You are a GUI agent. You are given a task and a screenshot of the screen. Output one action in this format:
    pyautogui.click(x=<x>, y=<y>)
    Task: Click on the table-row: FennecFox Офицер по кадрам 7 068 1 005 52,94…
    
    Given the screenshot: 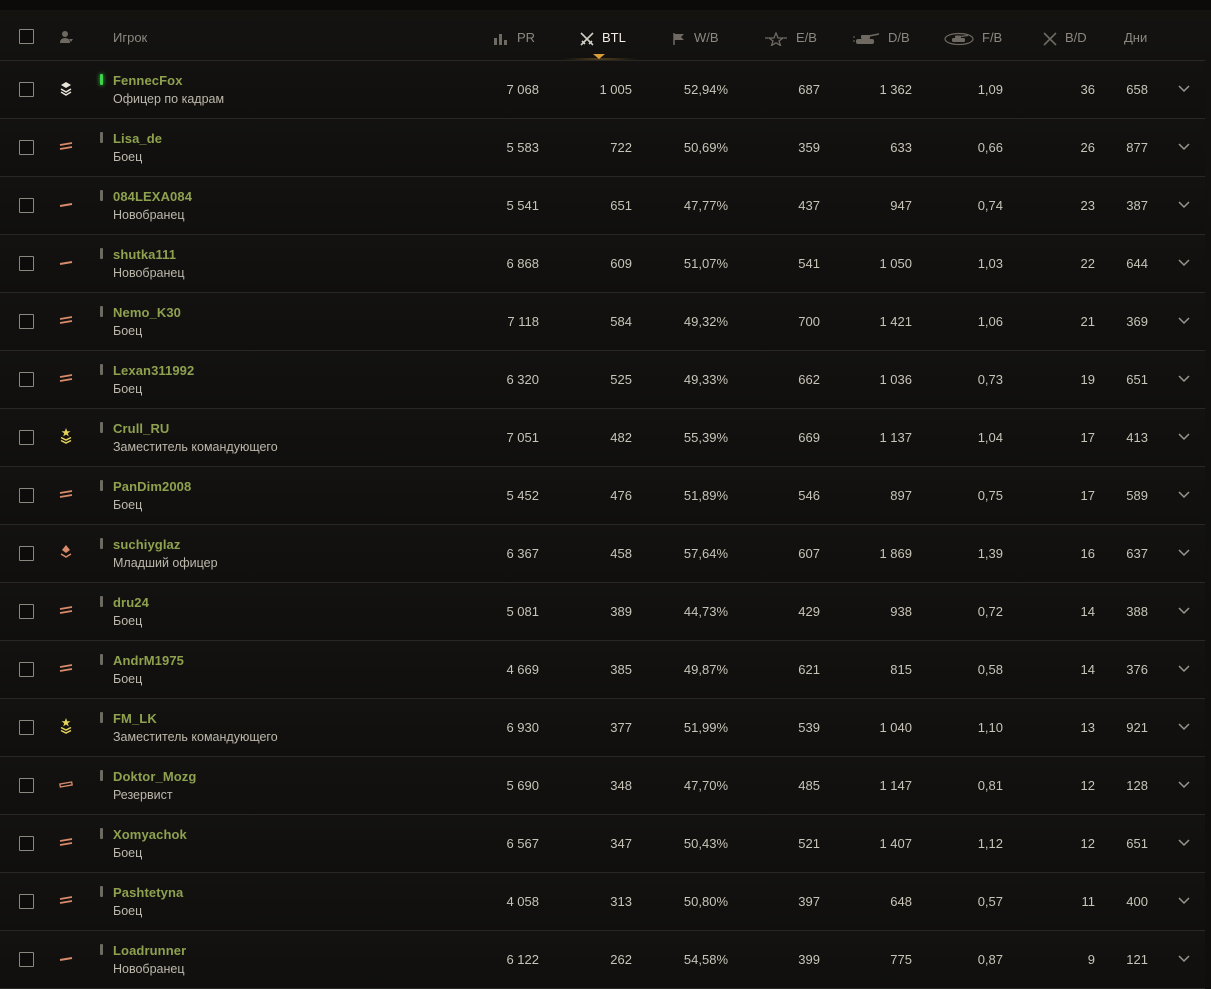 What is the action you would take?
    pyautogui.click(x=602, y=90)
    